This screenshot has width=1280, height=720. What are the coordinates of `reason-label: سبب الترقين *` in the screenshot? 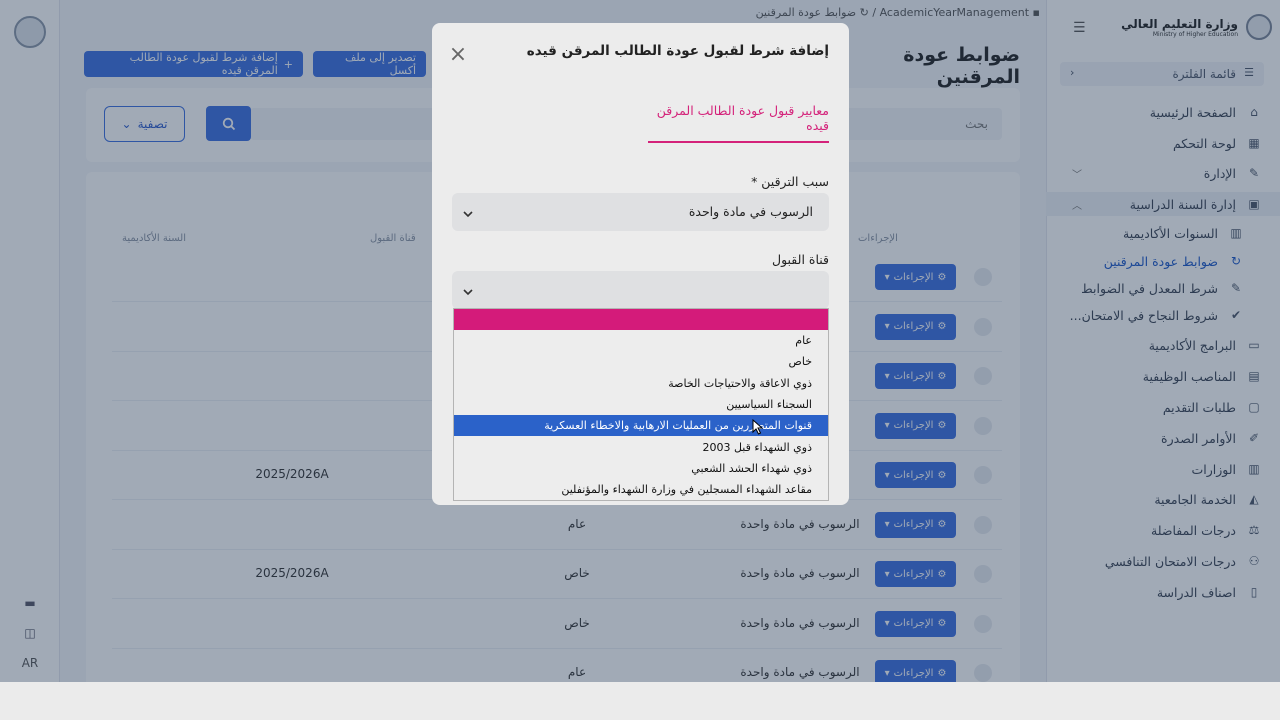 It's located at (790, 181).